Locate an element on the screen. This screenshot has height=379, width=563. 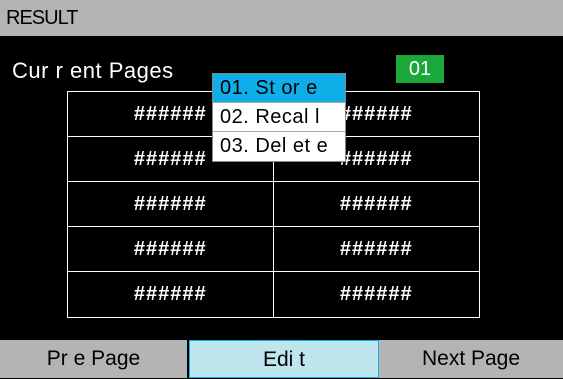
prev-page-button: Pr e Page is located at coordinates (94, 359).